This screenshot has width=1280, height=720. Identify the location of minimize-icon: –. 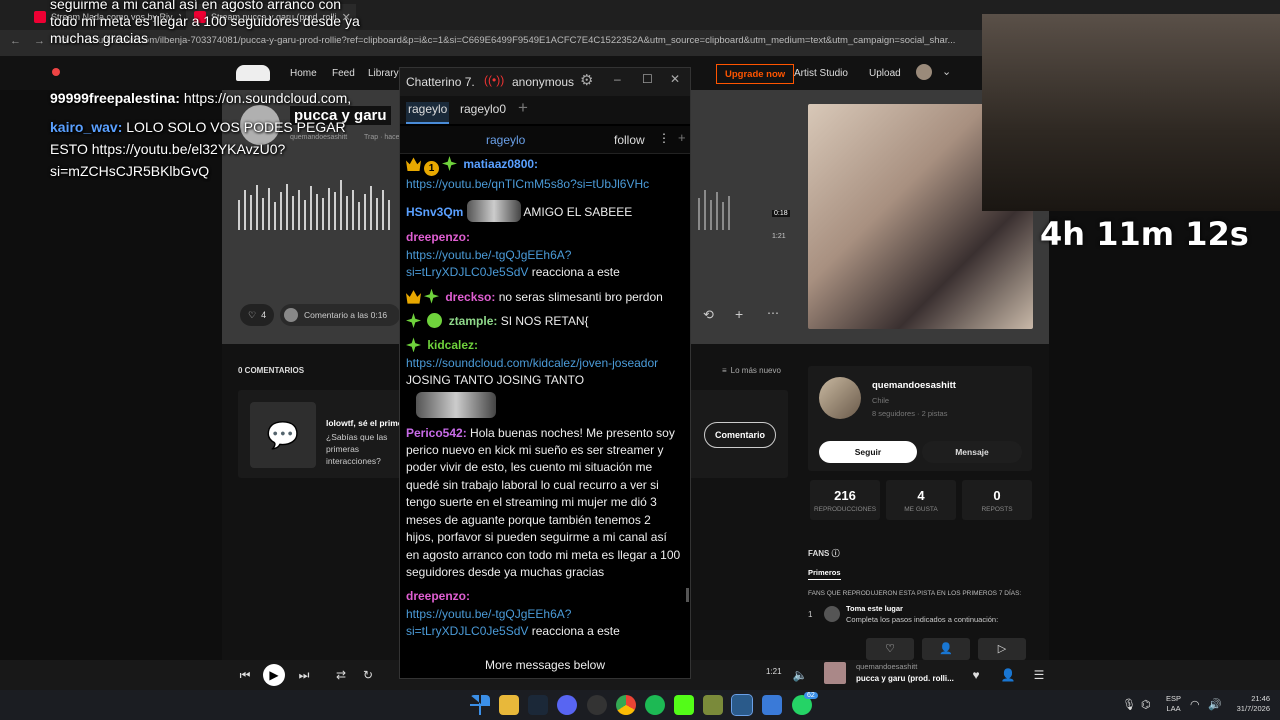
(617, 79).